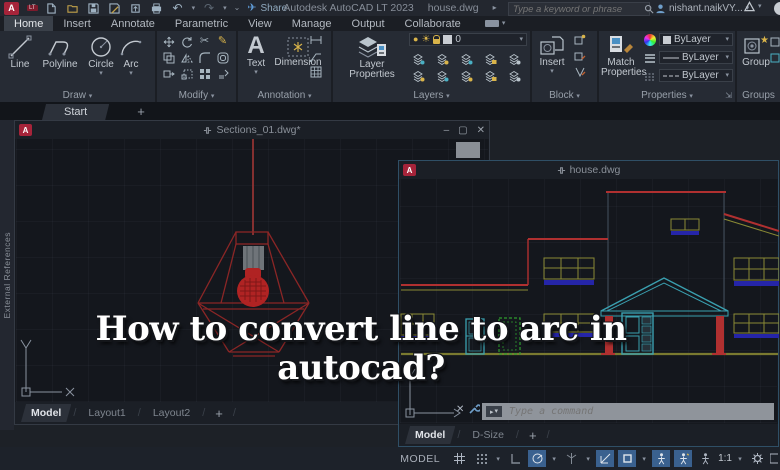  I want to click on model-space-indicator: MODEL, so click(420, 459).